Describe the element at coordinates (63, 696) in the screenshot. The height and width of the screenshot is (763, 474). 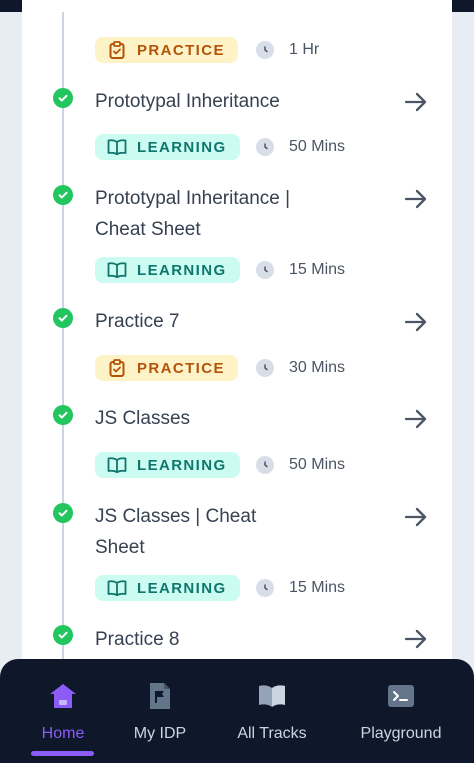
I see `home-icon` at that location.